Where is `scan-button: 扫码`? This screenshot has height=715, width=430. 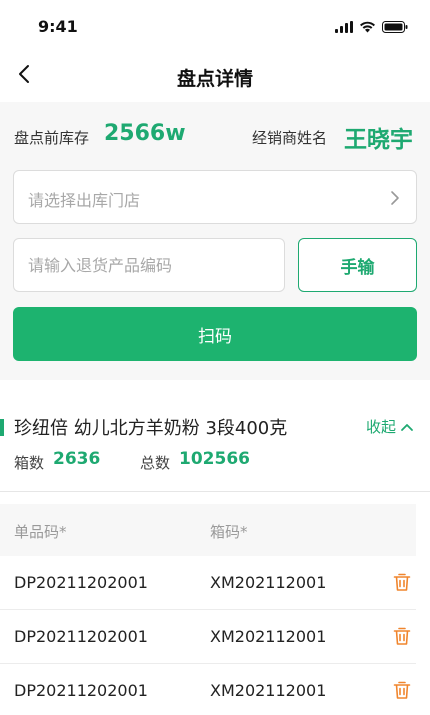
scan-button: 扫码 is located at coordinates (215, 334).